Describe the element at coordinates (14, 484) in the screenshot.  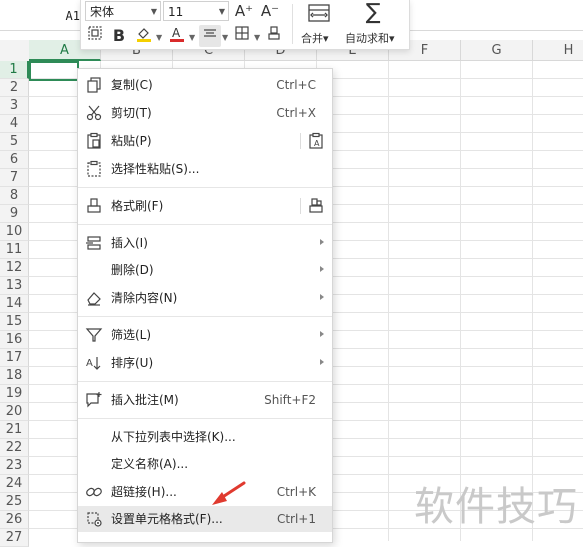
I see `row-header-24: 24` at that location.